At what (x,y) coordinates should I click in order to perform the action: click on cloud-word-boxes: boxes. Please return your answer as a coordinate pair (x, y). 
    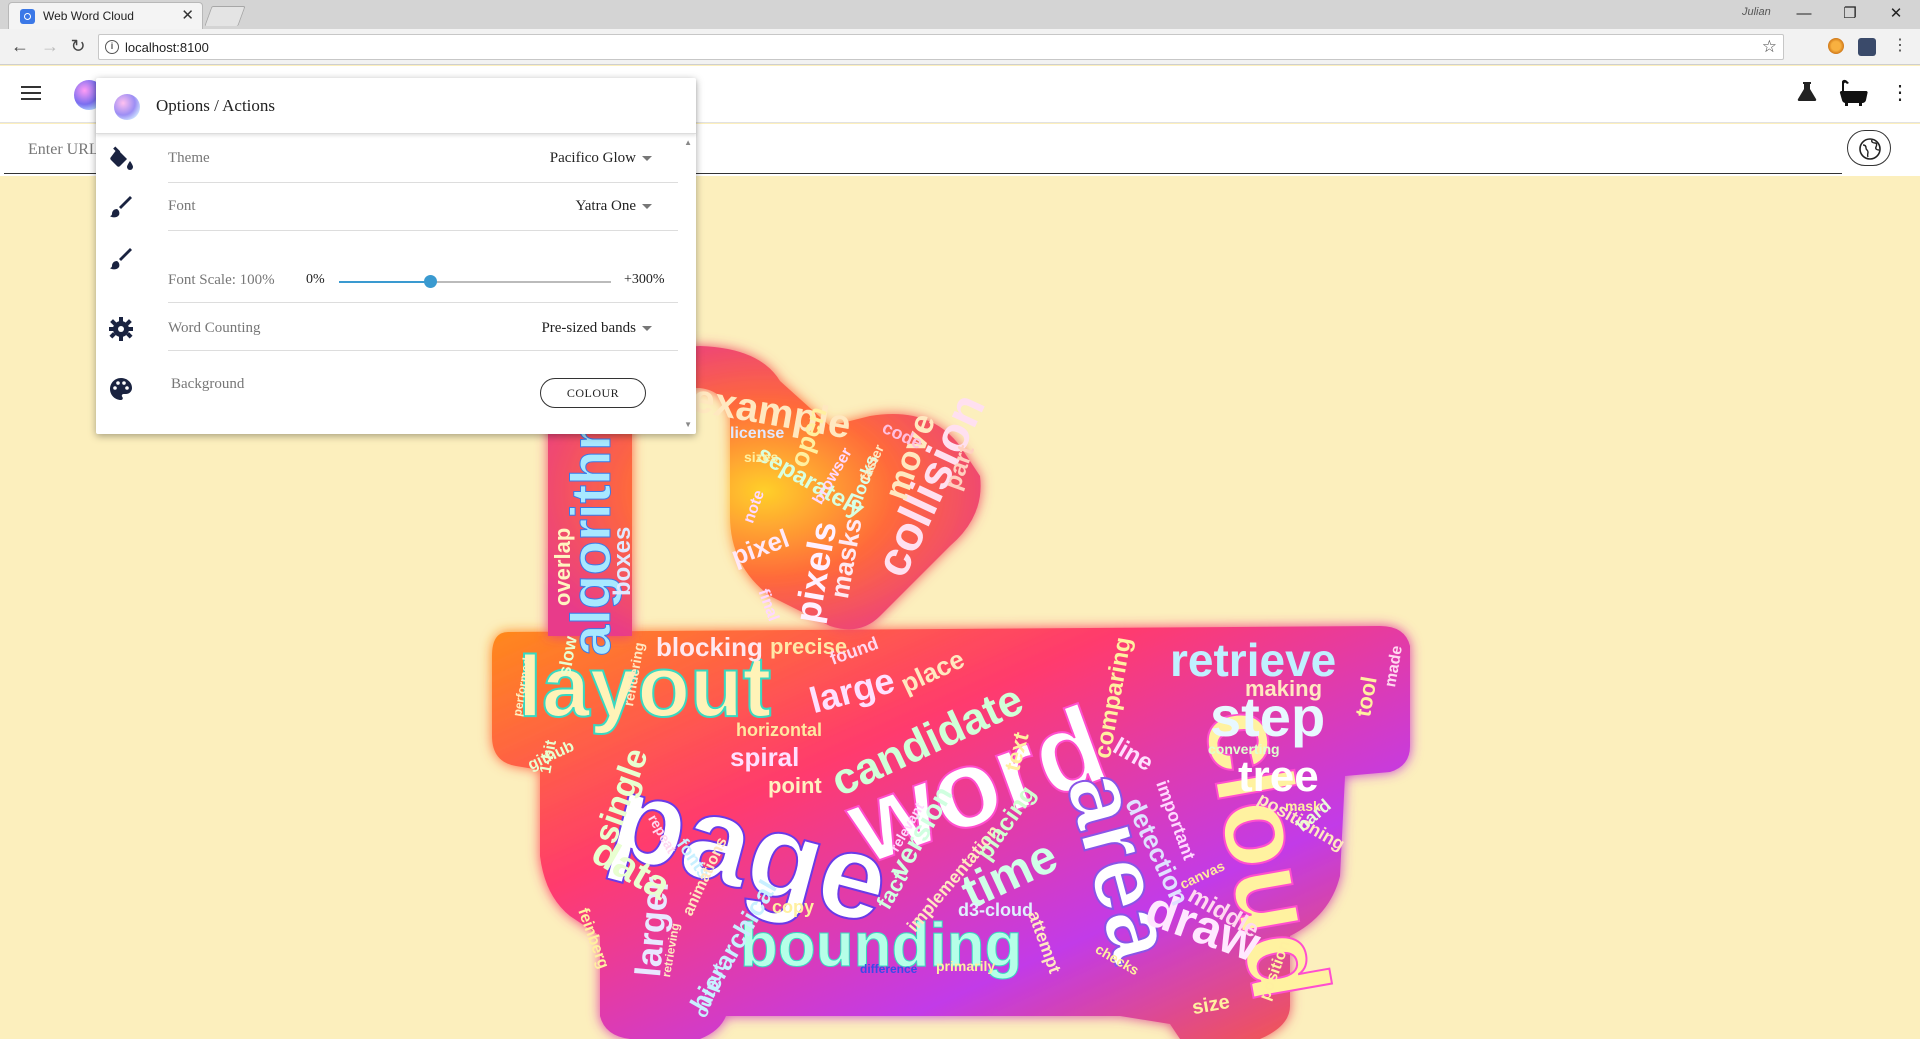
    Looking at the image, I should click on (622, 561).